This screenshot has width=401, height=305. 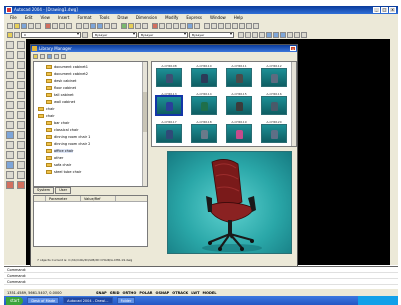 What do you see at coordinates (297, 34) in the screenshot?
I see `render-icon` at bounding box center [297, 34].